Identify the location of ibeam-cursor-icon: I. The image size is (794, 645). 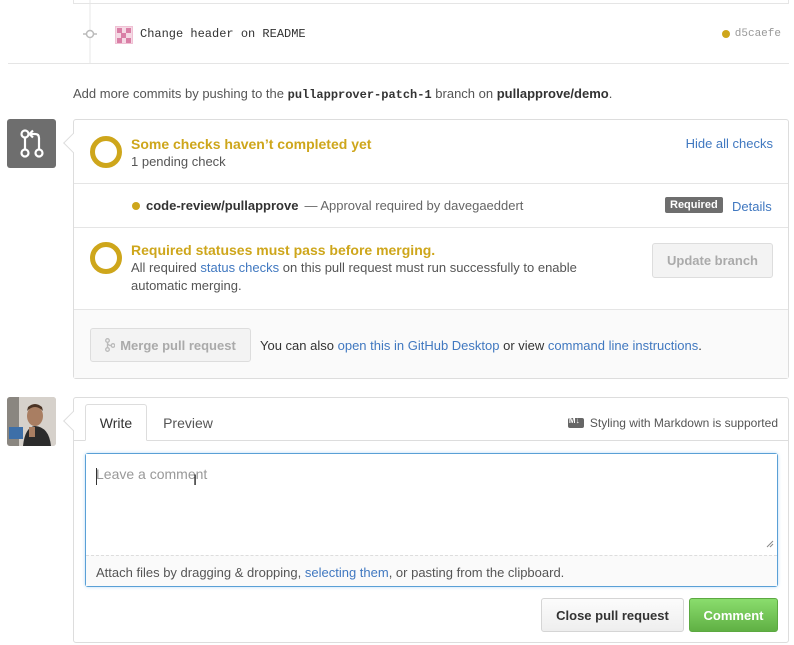
(195, 481).